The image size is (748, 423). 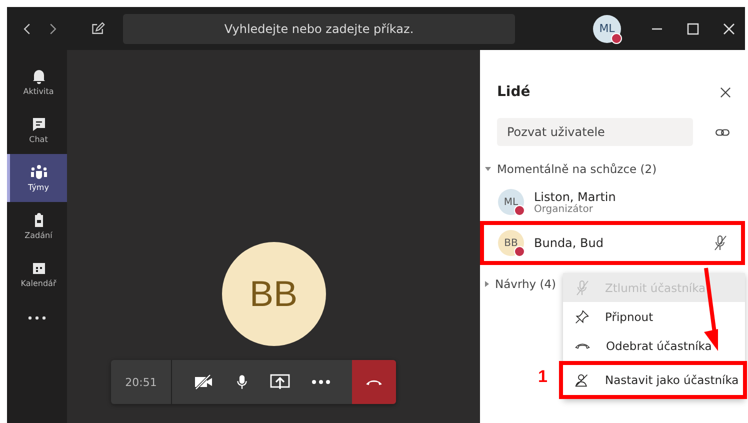 I want to click on annotation-label: 1, so click(x=543, y=377).